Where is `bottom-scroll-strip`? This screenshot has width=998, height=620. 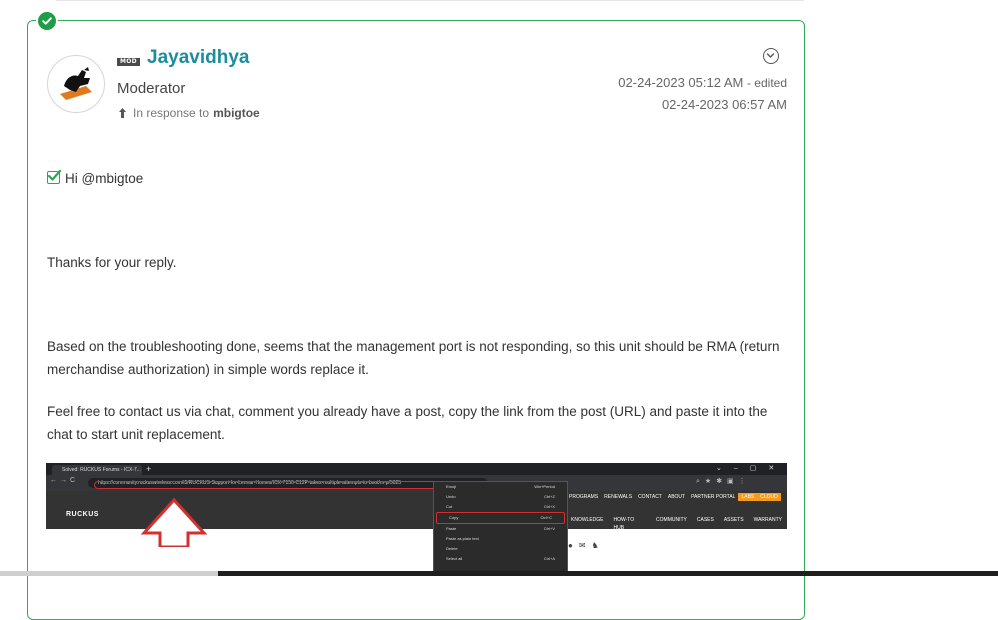
bottom-scroll-strip is located at coordinates (499, 573).